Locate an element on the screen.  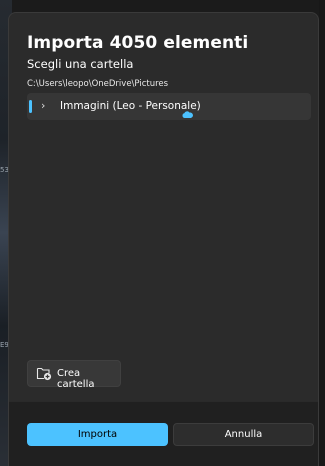
dialog-footer: Importa Annulla is located at coordinates (163, 433).